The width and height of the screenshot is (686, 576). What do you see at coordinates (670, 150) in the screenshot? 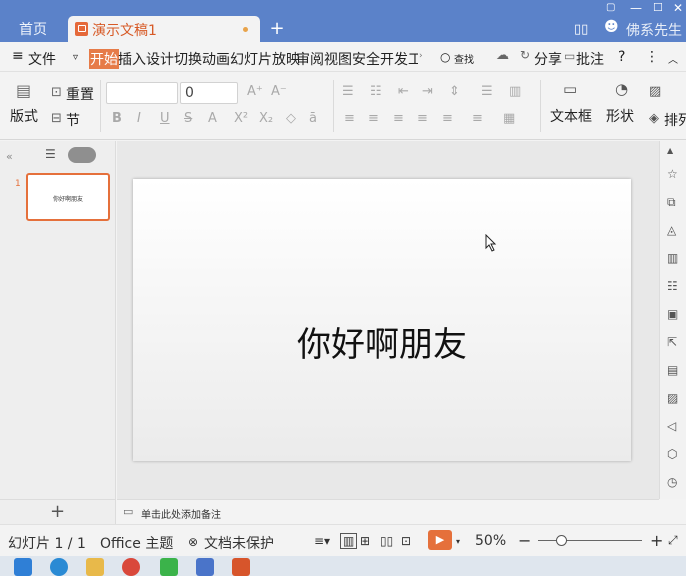
I see `scroll-up-icon: ▲` at bounding box center [670, 150].